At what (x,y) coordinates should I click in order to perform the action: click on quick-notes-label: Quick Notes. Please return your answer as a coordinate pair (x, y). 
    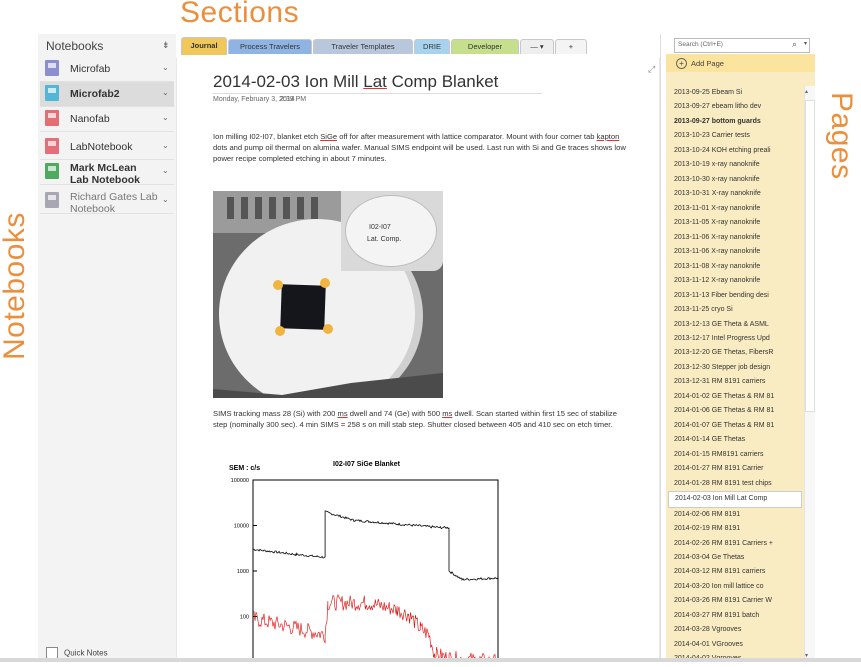
    Looking at the image, I should click on (86, 653).